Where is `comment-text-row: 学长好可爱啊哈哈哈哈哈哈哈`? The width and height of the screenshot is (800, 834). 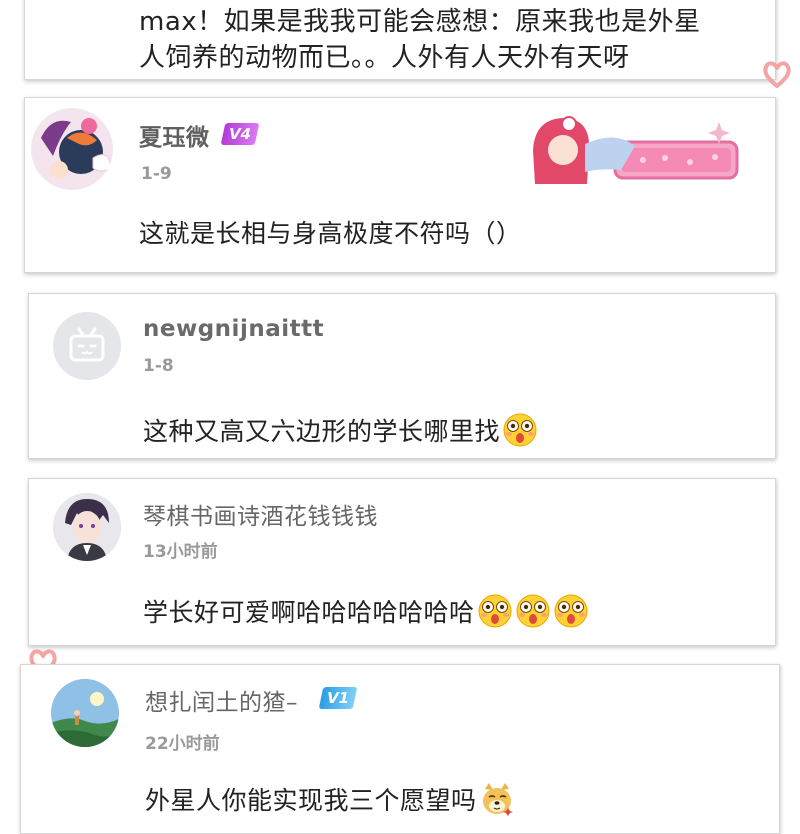 comment-text-row: 学长好可爱啊哈哈哈哈哈哈哈 is located at coordinates (366, 611).